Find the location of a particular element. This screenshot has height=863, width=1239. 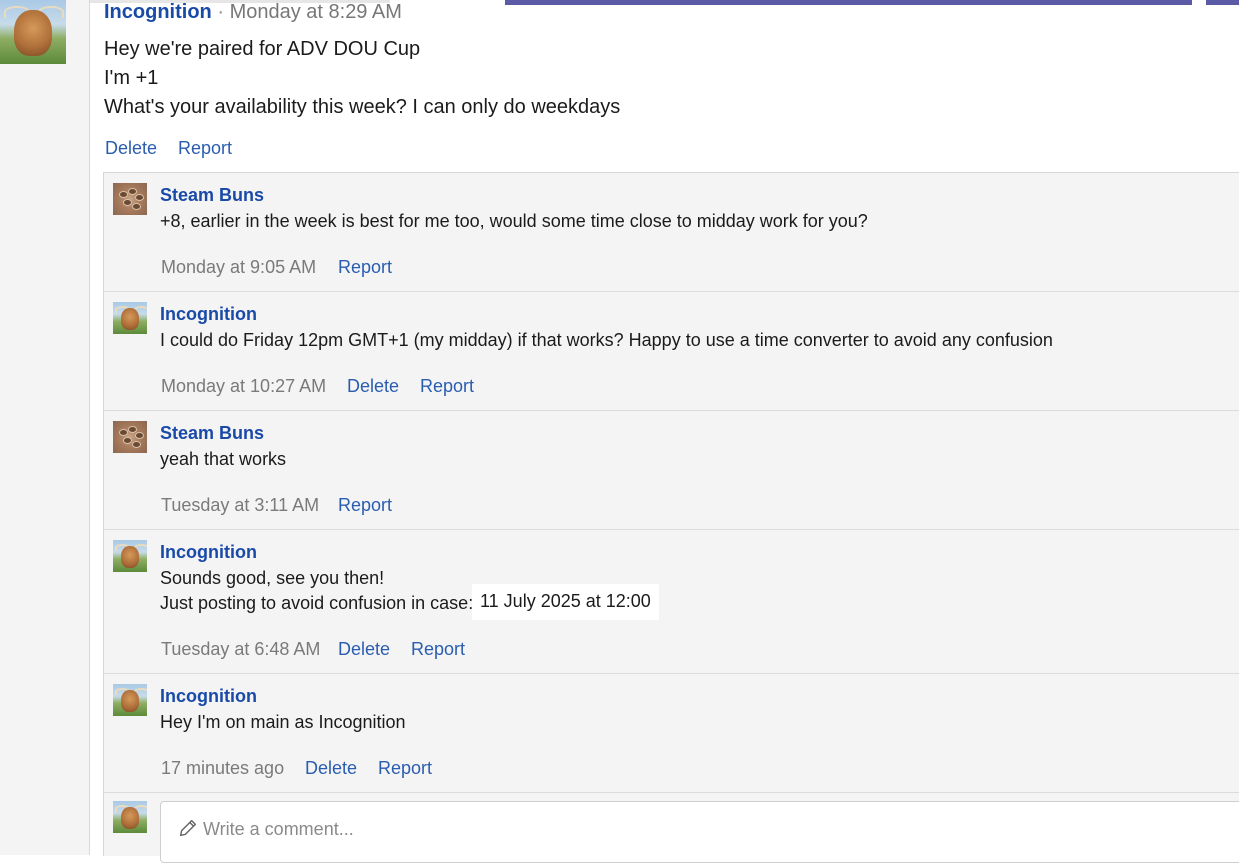

local-time-chip: 11 July 2025 at 12:00 is located at coordinates (565, 602).